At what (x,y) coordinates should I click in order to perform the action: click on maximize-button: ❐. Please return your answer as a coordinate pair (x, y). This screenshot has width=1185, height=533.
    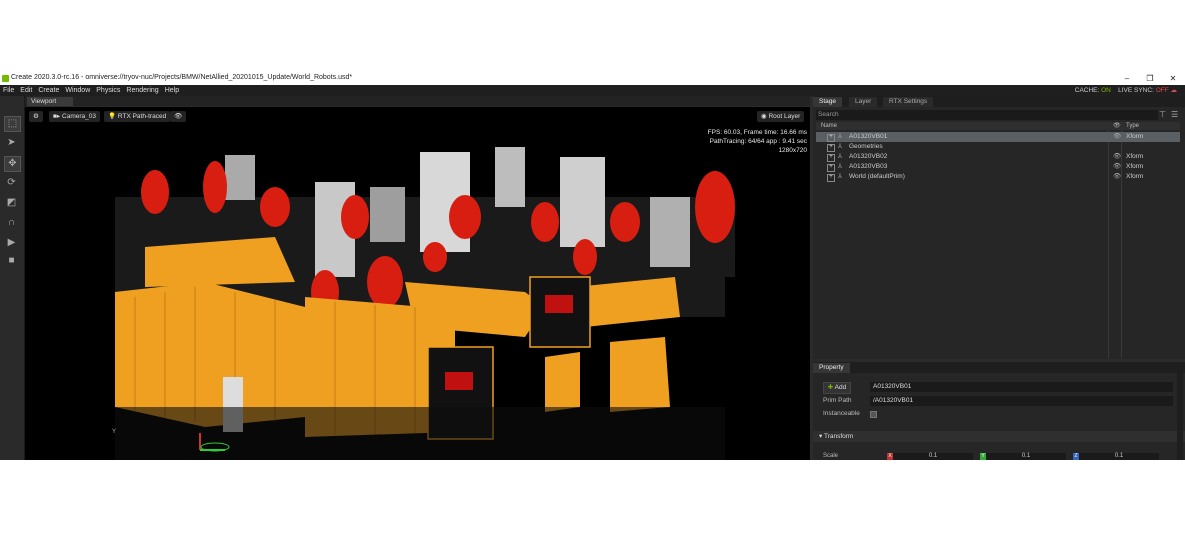
    Looking at the image, I should click on (1150, 78).